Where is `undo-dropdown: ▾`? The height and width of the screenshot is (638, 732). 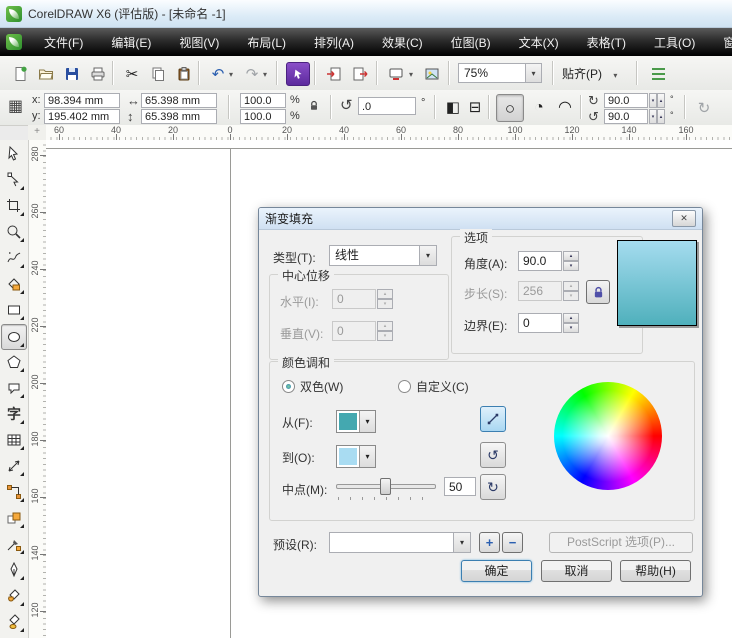 undo-dropdown: ▾ is located at coordinates (231, 74).